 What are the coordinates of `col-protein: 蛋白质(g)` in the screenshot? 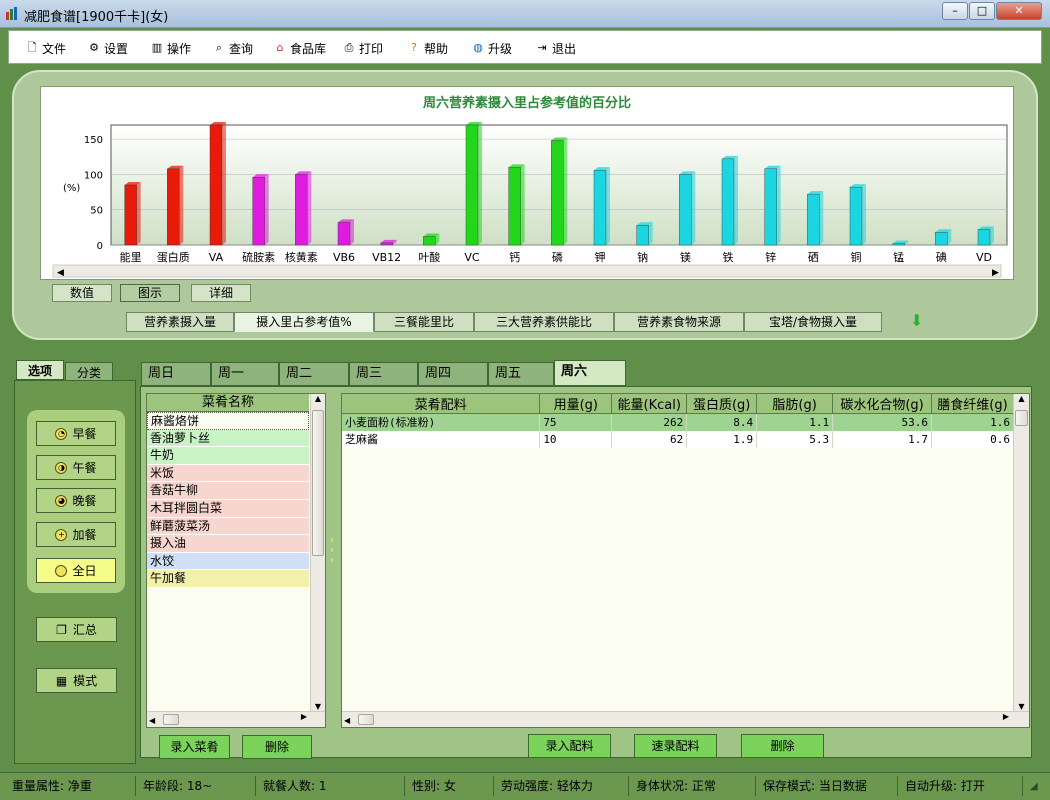 It's located at (722, 404).